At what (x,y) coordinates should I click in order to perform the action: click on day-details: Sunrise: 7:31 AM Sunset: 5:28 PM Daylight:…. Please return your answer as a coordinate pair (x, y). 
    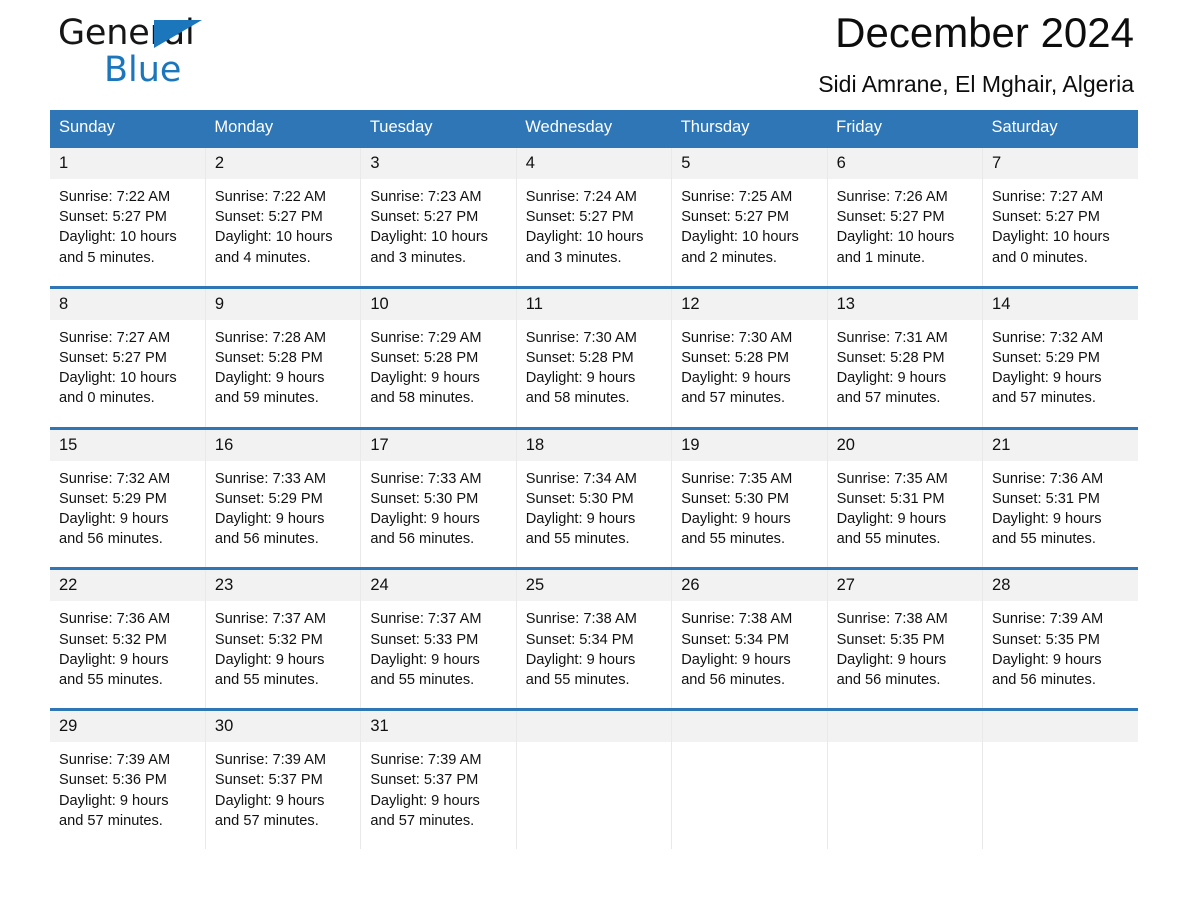
    Looking at the image, I should click on (905, 373).